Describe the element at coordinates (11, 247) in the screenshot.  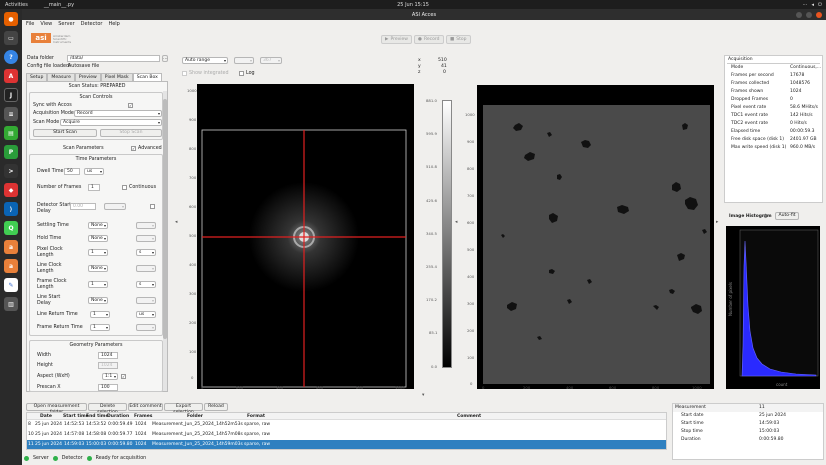
I see `asi-app-icon: a` at that location.